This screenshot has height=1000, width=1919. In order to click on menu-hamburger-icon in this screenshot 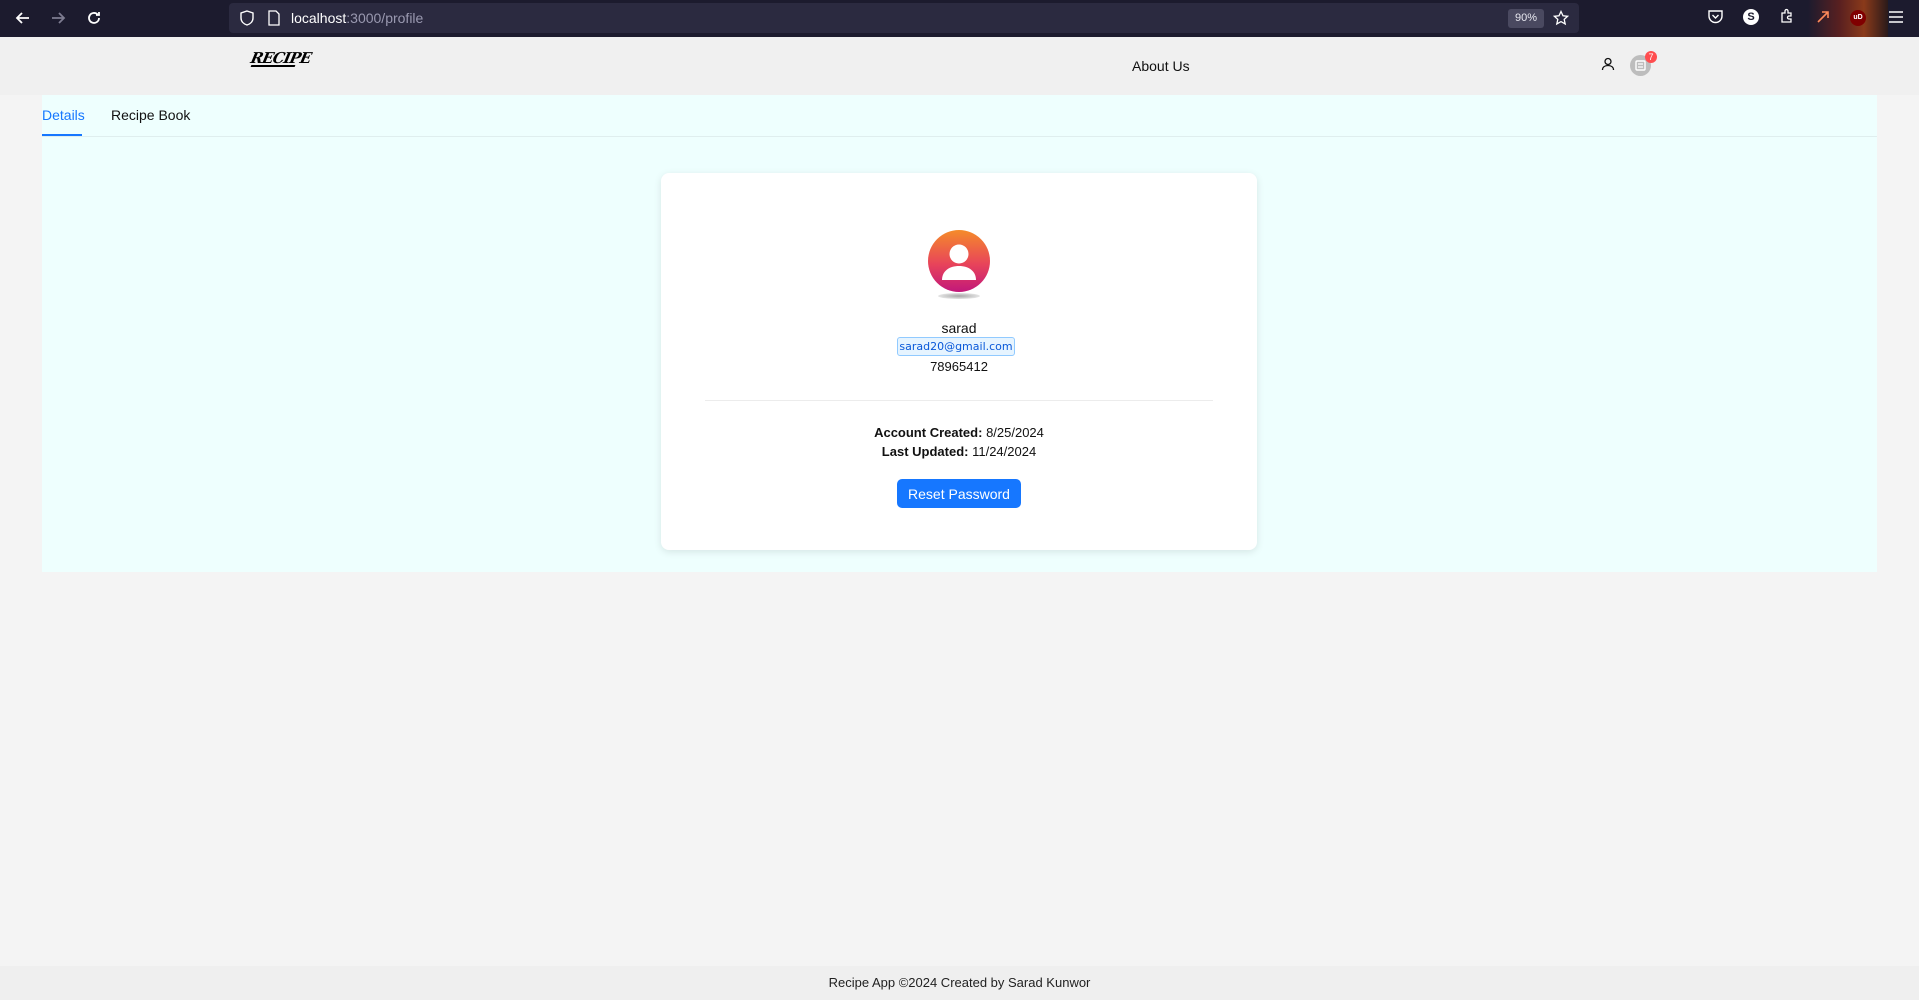, I will do `click(1896, 17)`.